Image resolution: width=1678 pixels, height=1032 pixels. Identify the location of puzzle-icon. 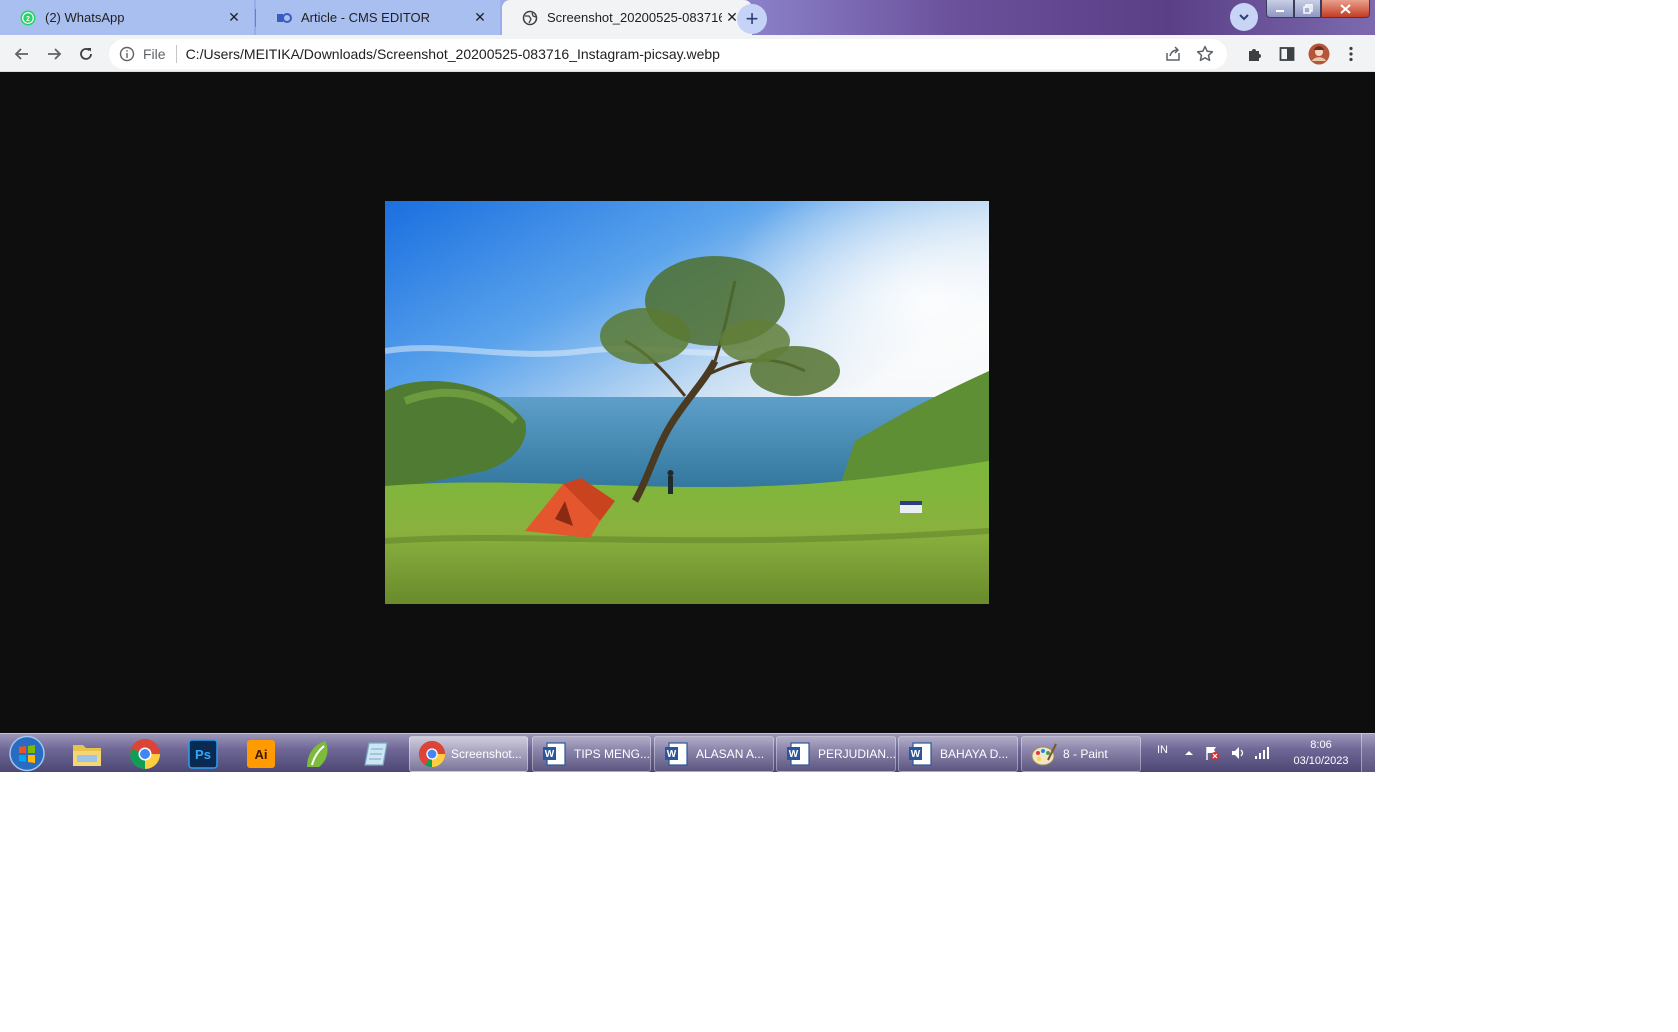
(1255, 55).